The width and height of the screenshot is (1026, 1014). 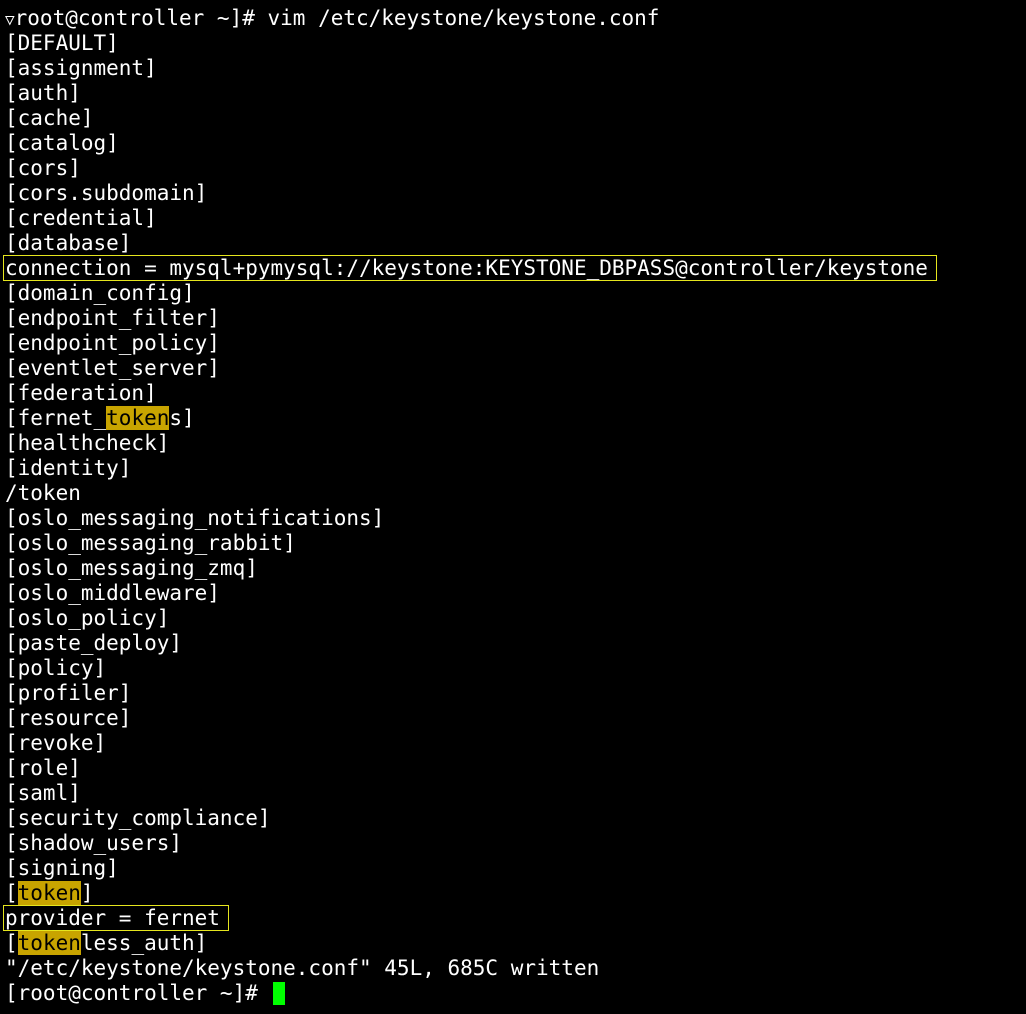 I want to click on final-prompt-line: [root@controller ~]#, so click(x=513, y=993).